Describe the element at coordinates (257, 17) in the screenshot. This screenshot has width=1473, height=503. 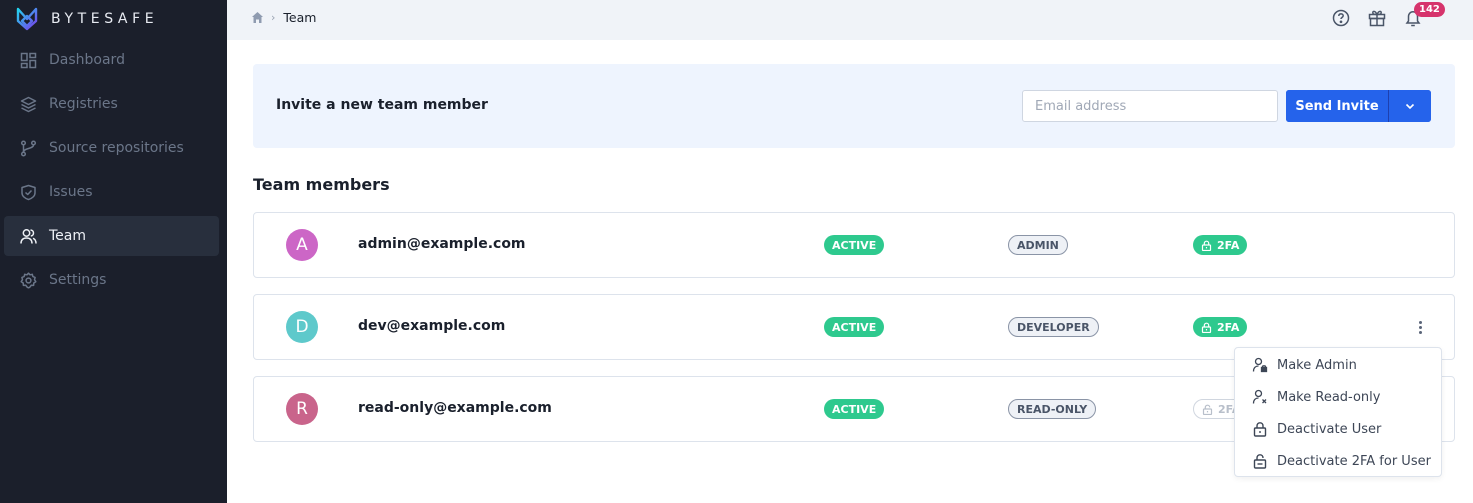
I see `home-icon` at that location.